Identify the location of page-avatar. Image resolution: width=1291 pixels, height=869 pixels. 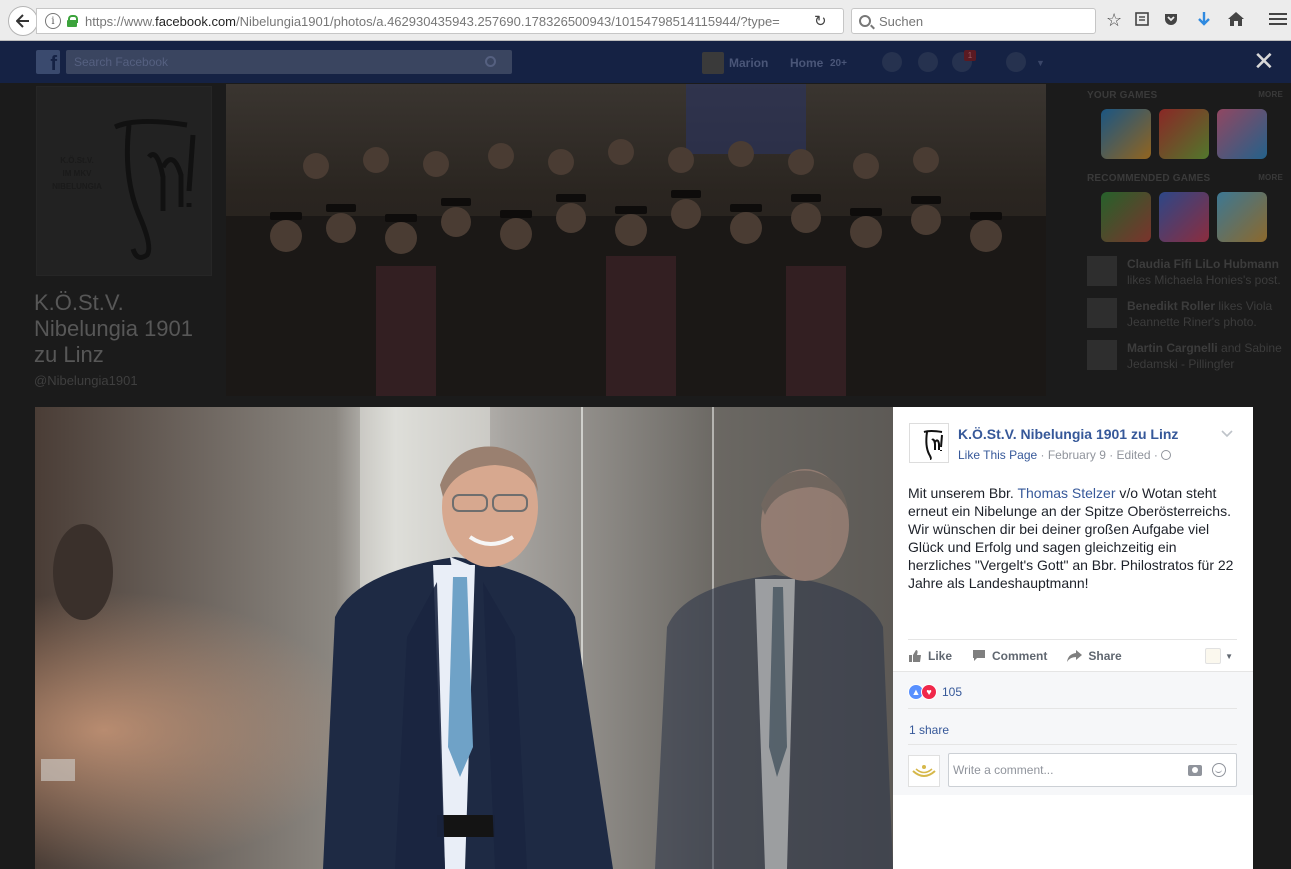
(929, 443).